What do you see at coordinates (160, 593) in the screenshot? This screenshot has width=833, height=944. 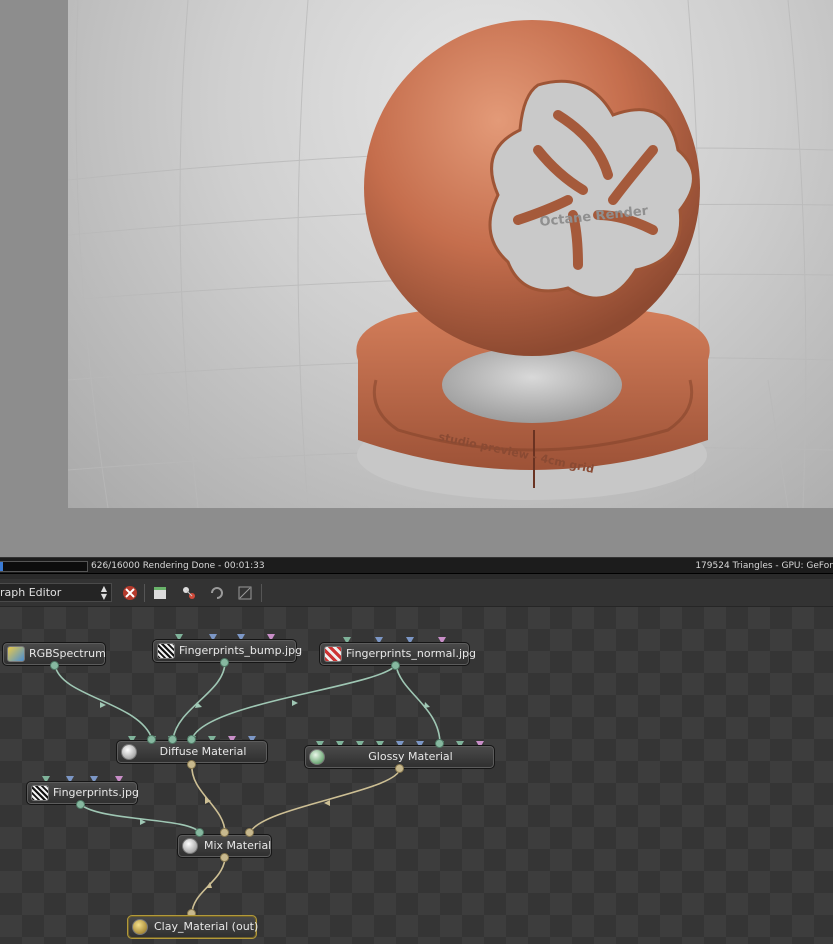 I see `clapboard-icon` at bounding box center [160, 593].